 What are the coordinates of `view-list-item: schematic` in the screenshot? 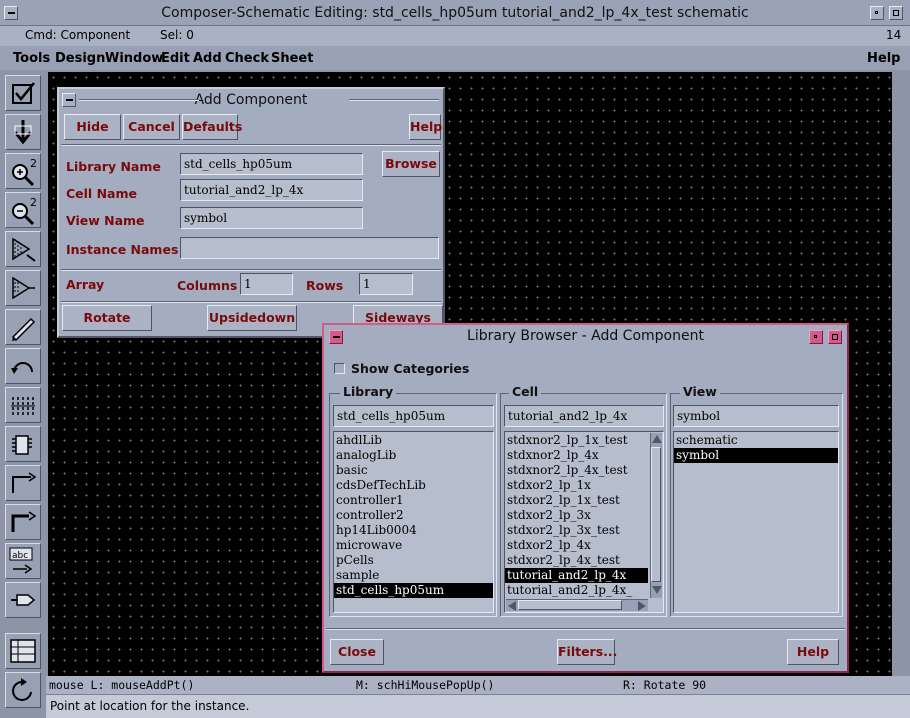 It's located at (756, 440).